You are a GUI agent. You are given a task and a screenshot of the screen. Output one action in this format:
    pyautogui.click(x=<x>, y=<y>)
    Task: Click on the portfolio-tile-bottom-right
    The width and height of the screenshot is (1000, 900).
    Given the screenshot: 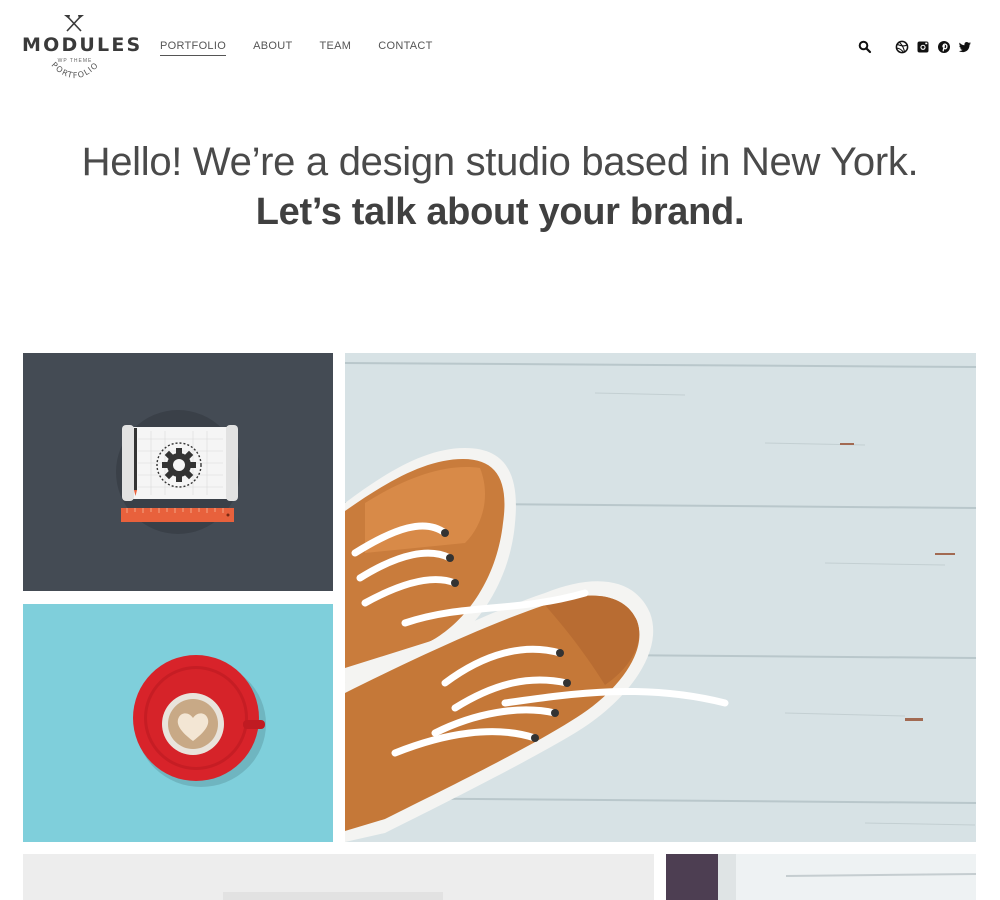 What is the action you would take?
    pyautogui.click(x=821, y=877)
    